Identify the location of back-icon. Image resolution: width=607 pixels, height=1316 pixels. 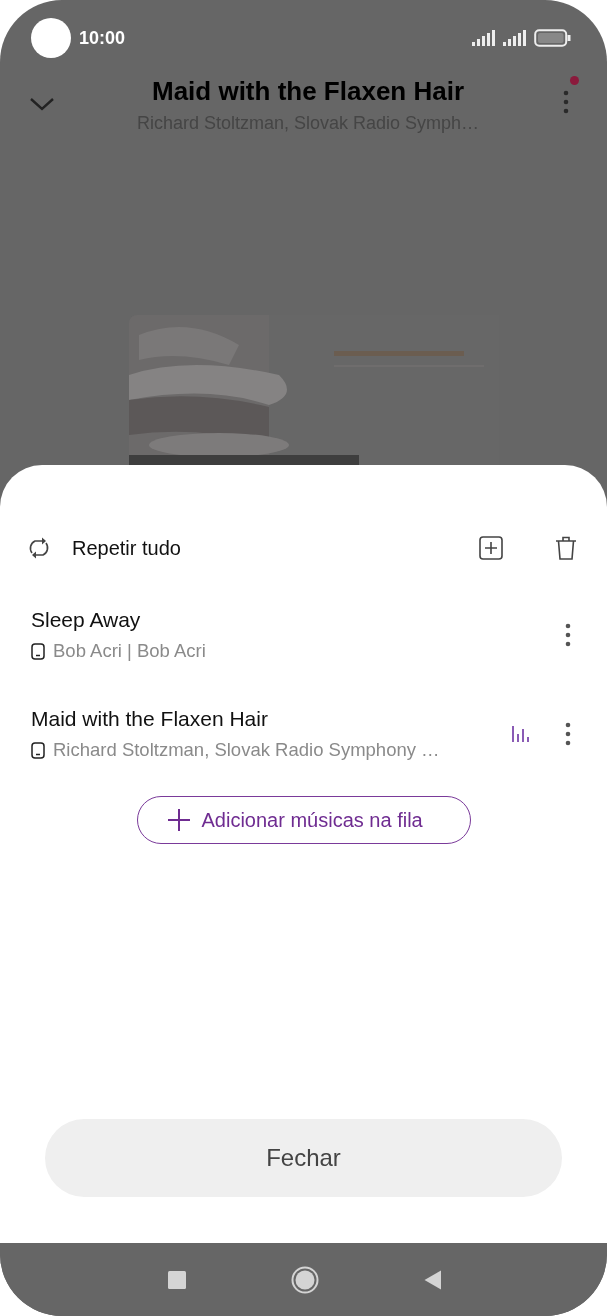
(432, 1279).